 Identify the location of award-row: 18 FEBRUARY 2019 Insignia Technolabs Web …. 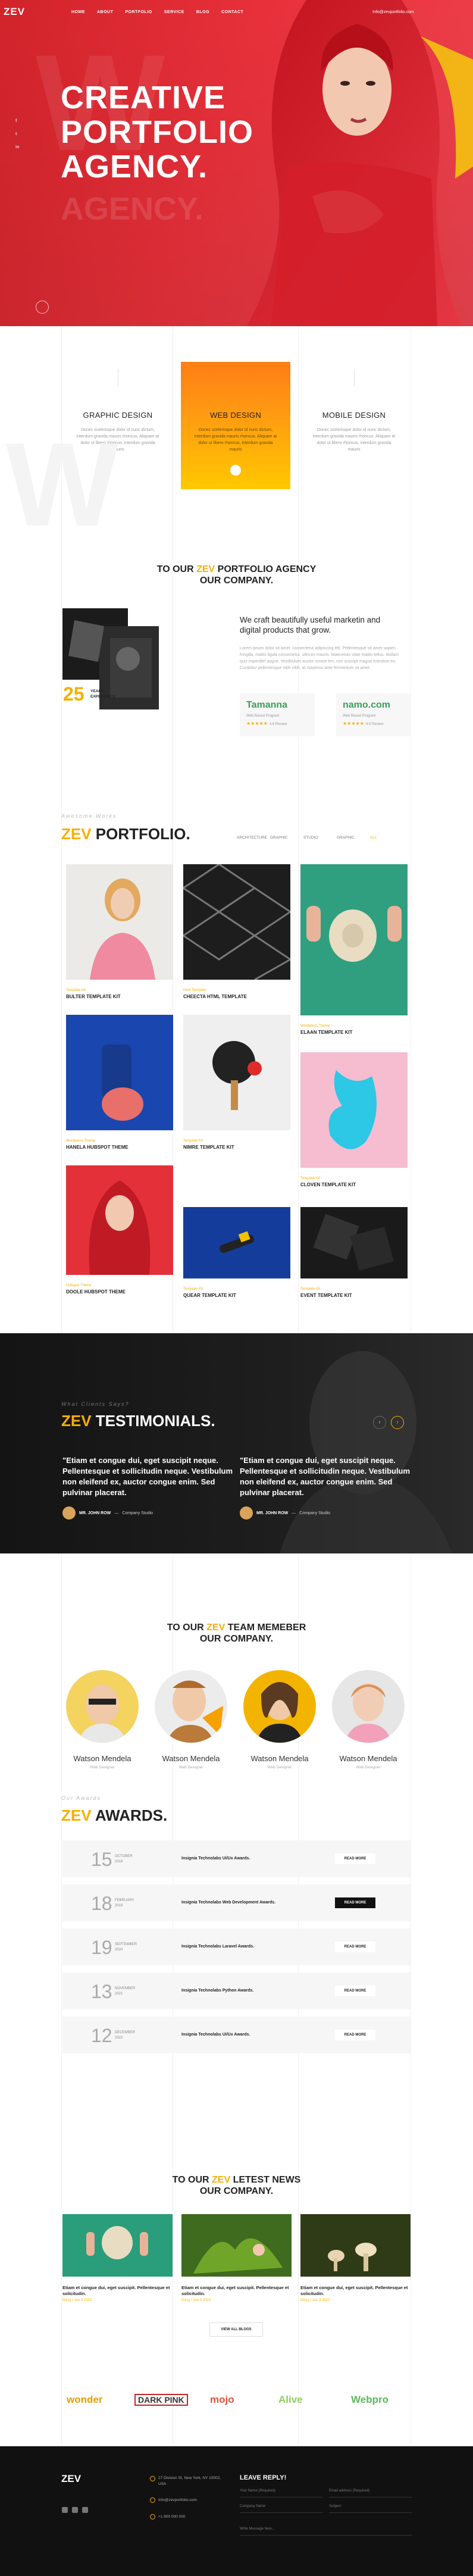
(236, 1902).